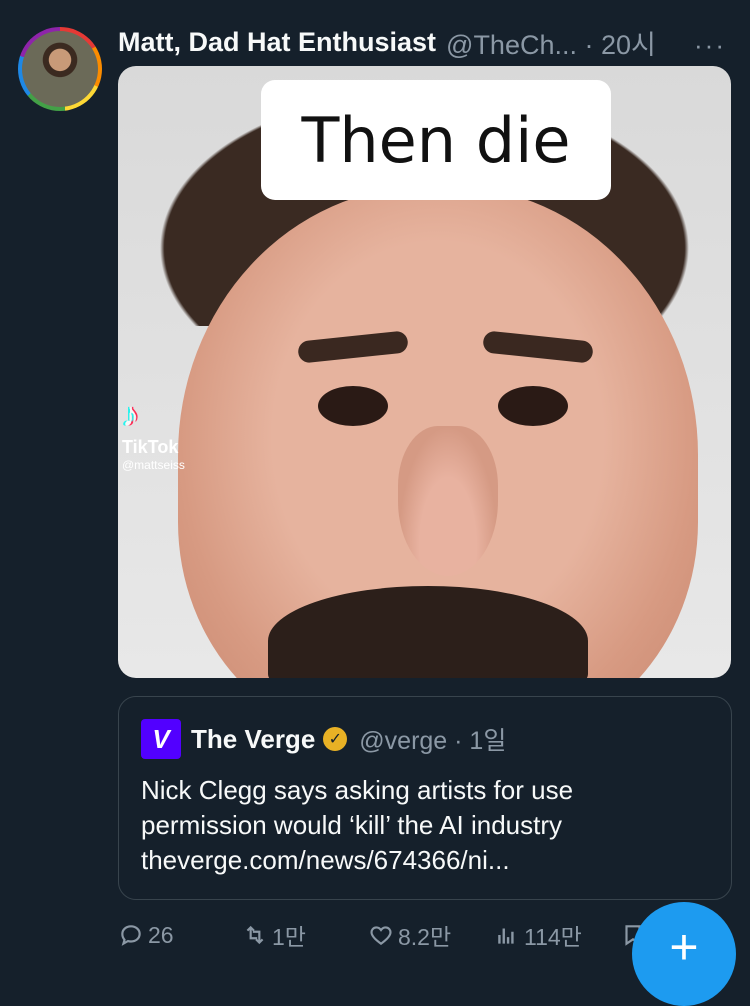 This screenshot has width=750, height=1006. I want to click on reply-count: 26, so click(161, 934).